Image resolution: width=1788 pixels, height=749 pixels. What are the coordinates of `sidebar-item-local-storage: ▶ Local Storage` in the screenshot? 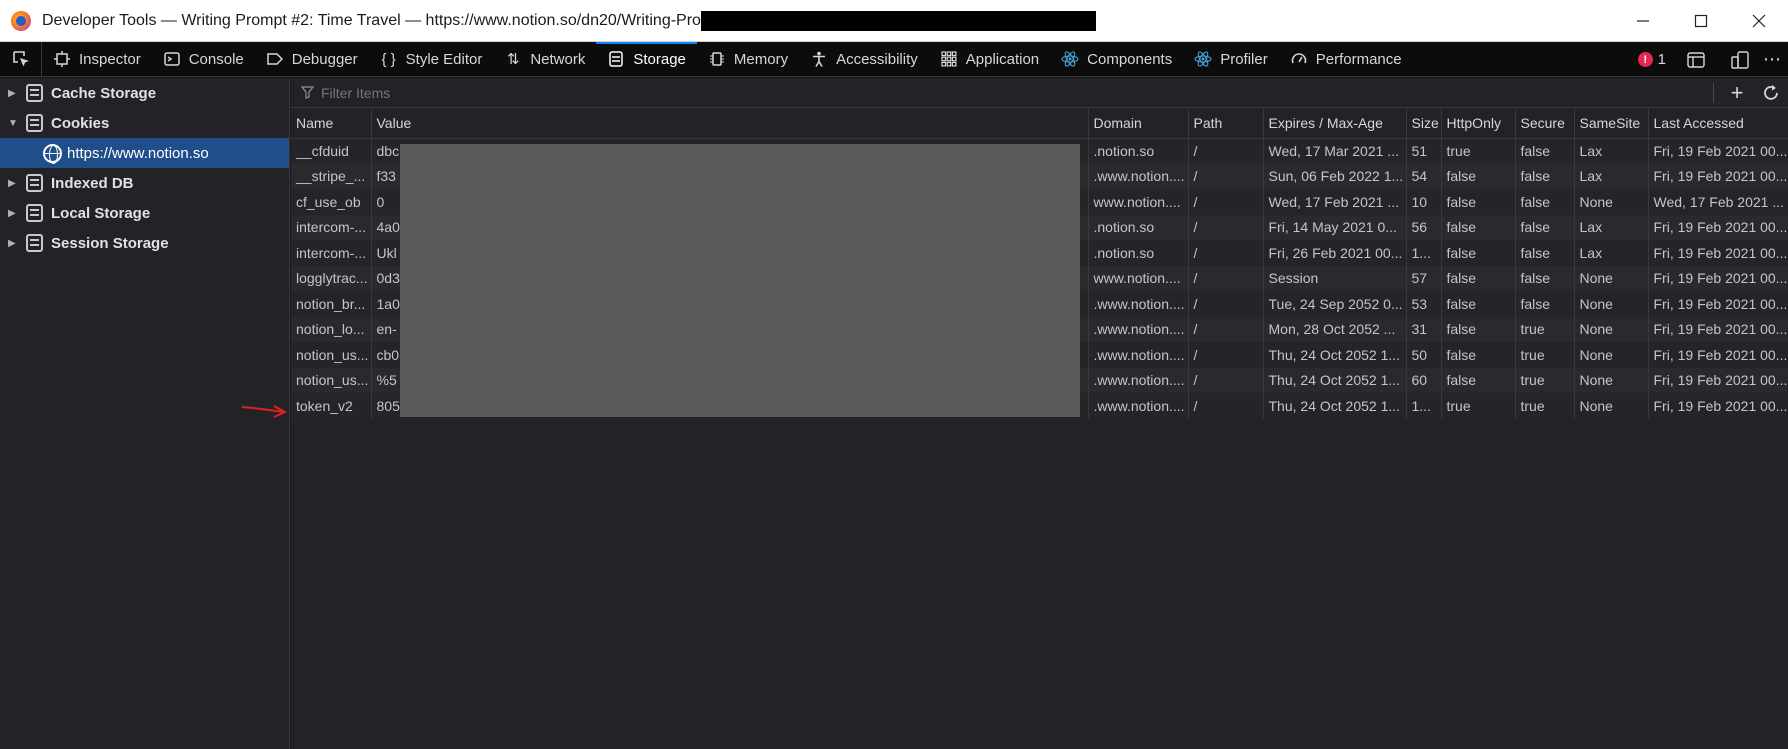 It's located at (144, 213).